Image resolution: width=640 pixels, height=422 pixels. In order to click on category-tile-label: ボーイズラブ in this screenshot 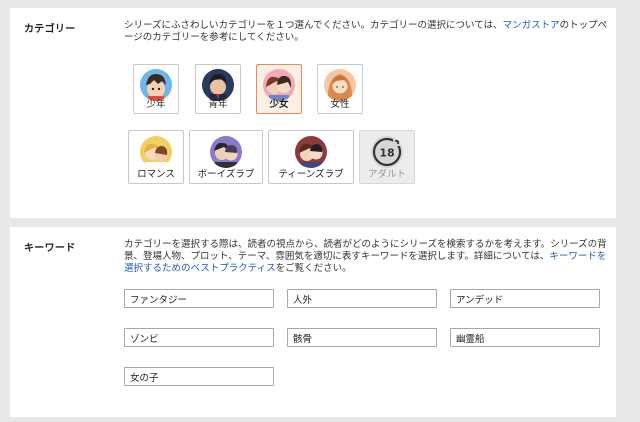, I will do `click(226, 174)`.